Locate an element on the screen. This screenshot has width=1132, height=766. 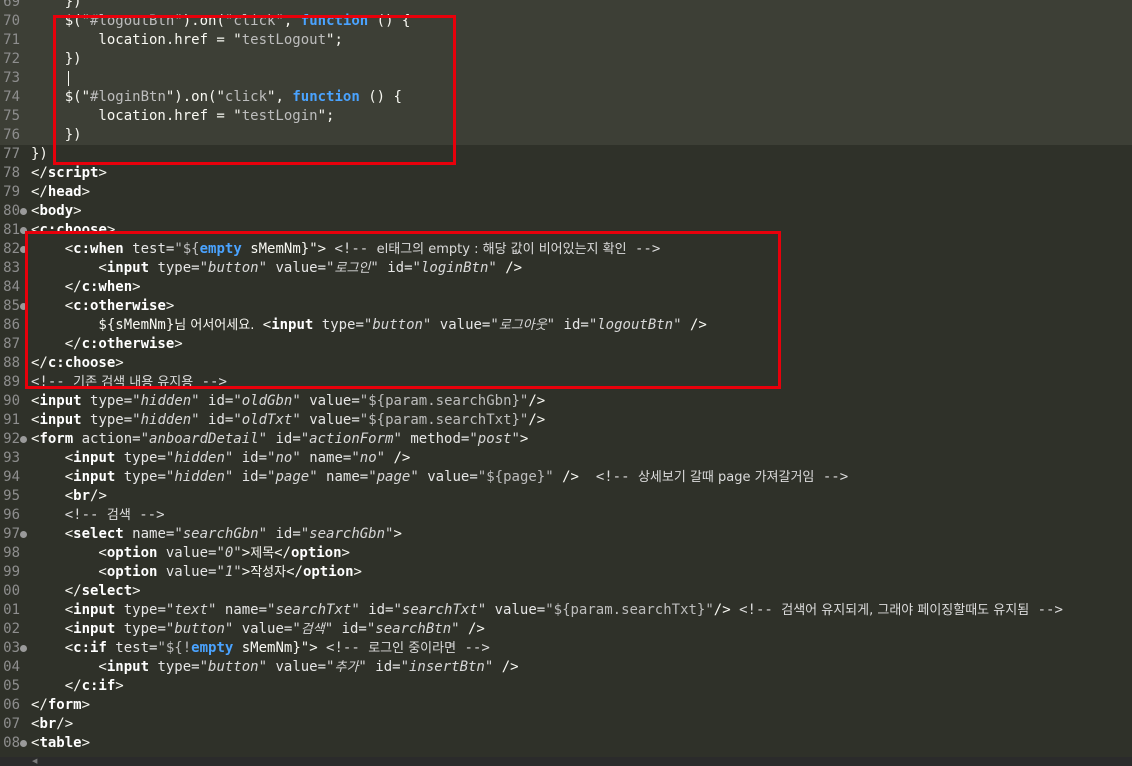
code-line: 05 </c:if> is located at coordinates (566, 686).